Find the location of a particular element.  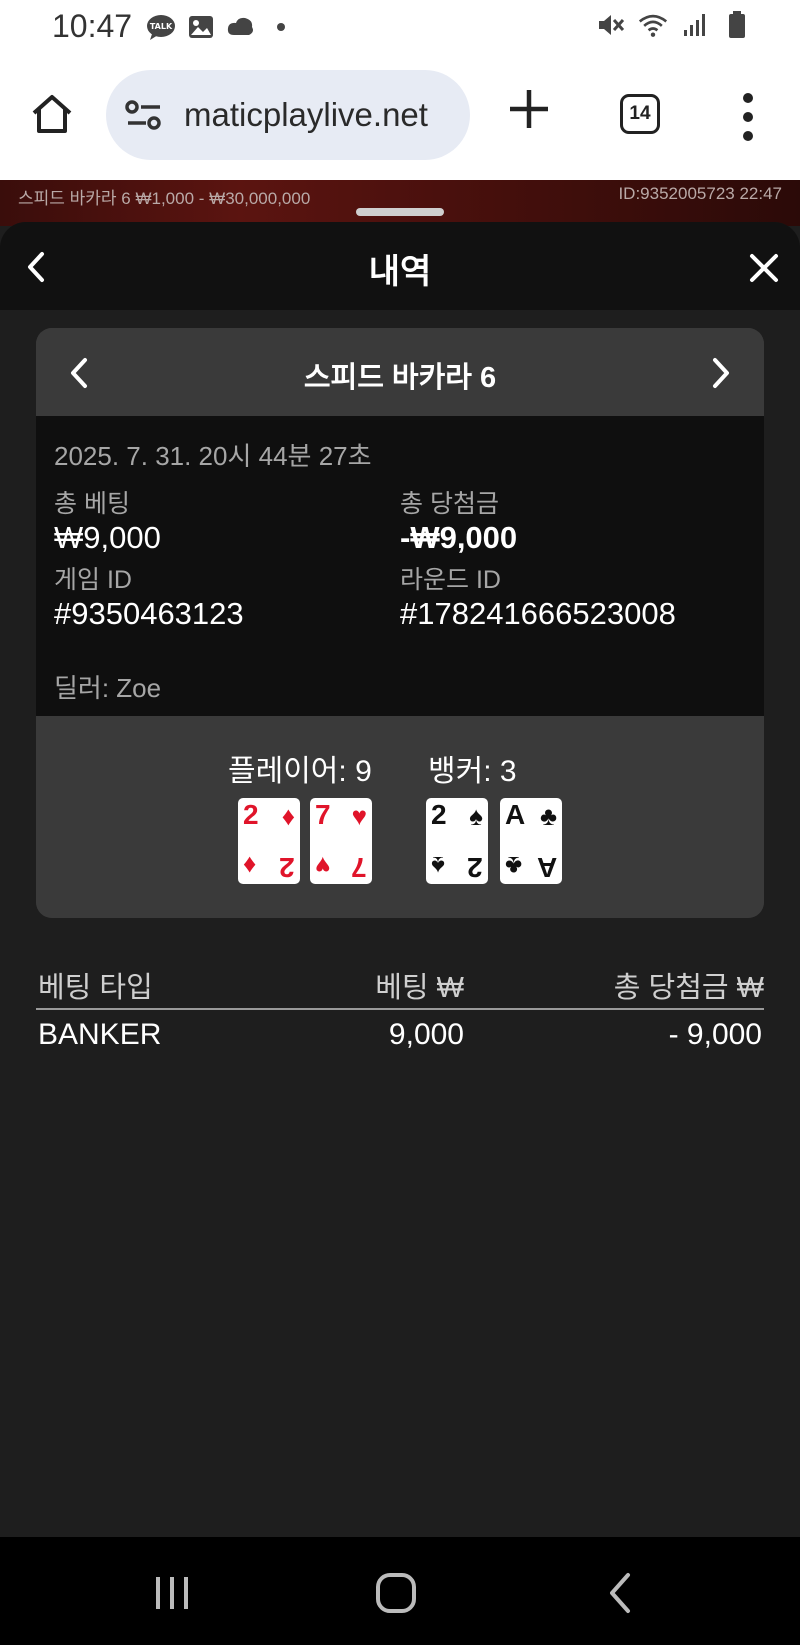

bet-table: 베팅 타입 베팅 ₩ 총 당첨금 ₩ BANKER 9,000 - 9,000 is located at coordinates (400, 1009).